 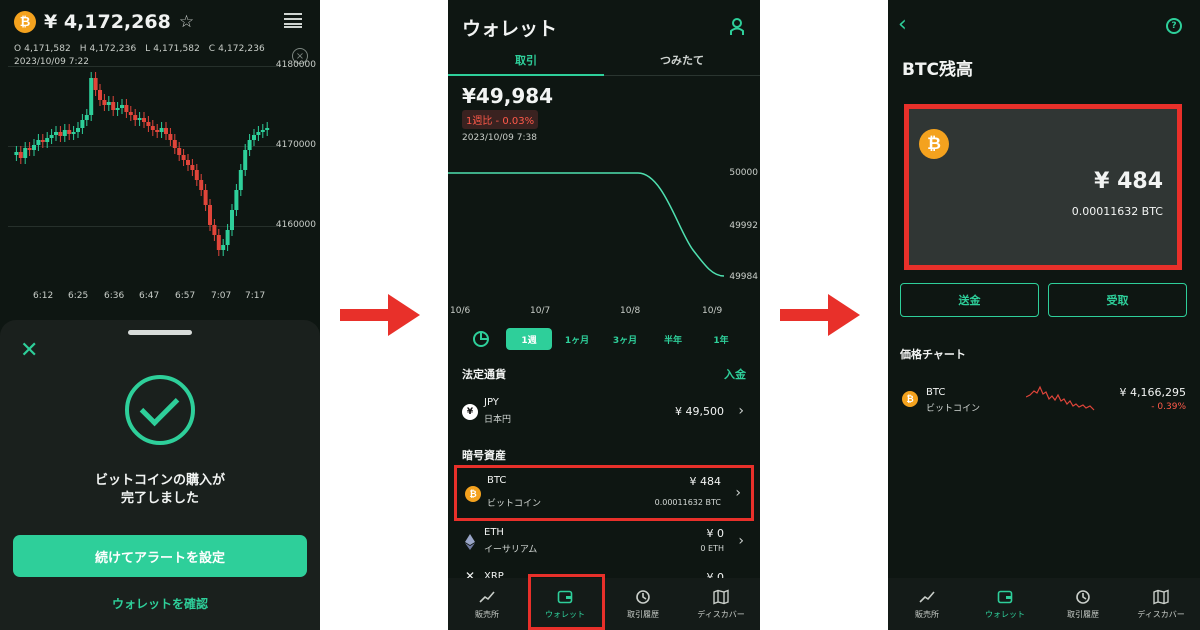 What do you see at coordinates (1161, 596) in the screenshot?
I see `map-icon` at bounding box center [1161, 596].